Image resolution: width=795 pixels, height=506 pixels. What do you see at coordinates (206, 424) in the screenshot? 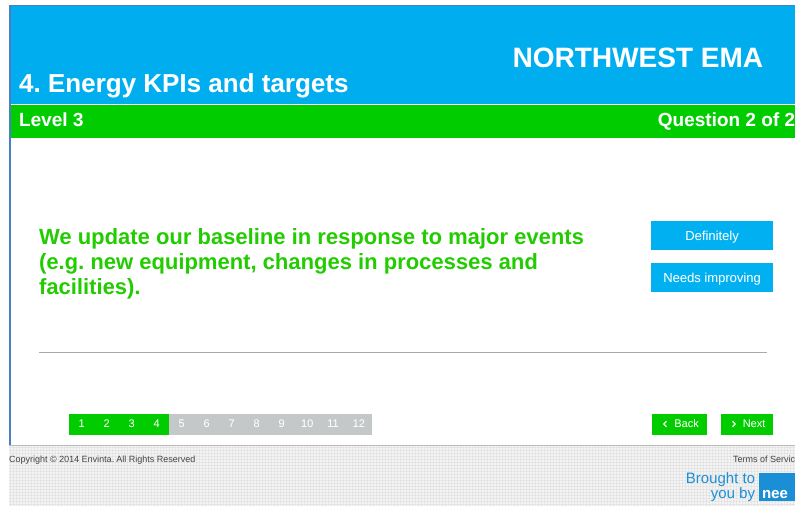
I see `page-number: 6` at bounding box center [206, 424].